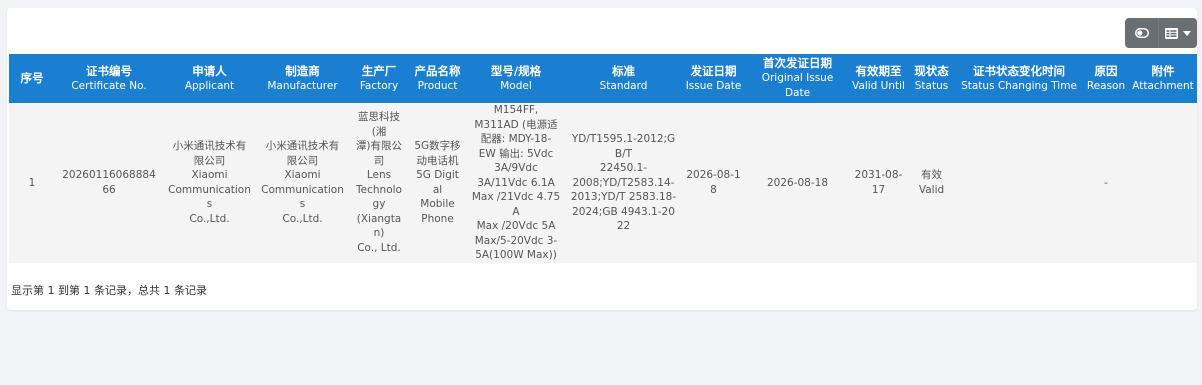  What do you see at coordinates (1106, 78) in the screenshot?
I see `header-reason: 原因 Reason` at bounding box center [1106, 78].